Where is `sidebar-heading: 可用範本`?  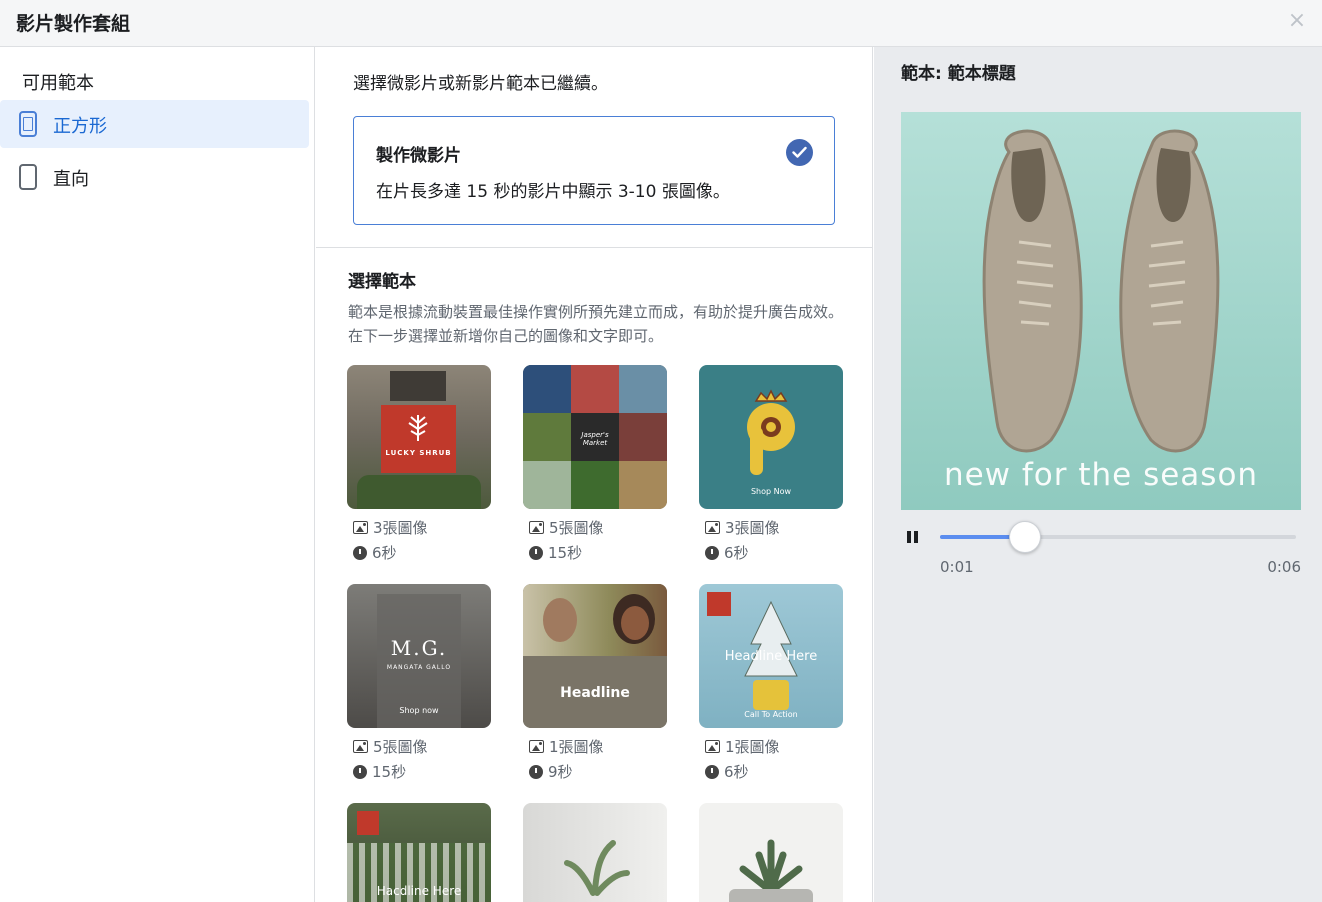 sidebar-heading: 可用範本 is located at coordinates (58, 83).